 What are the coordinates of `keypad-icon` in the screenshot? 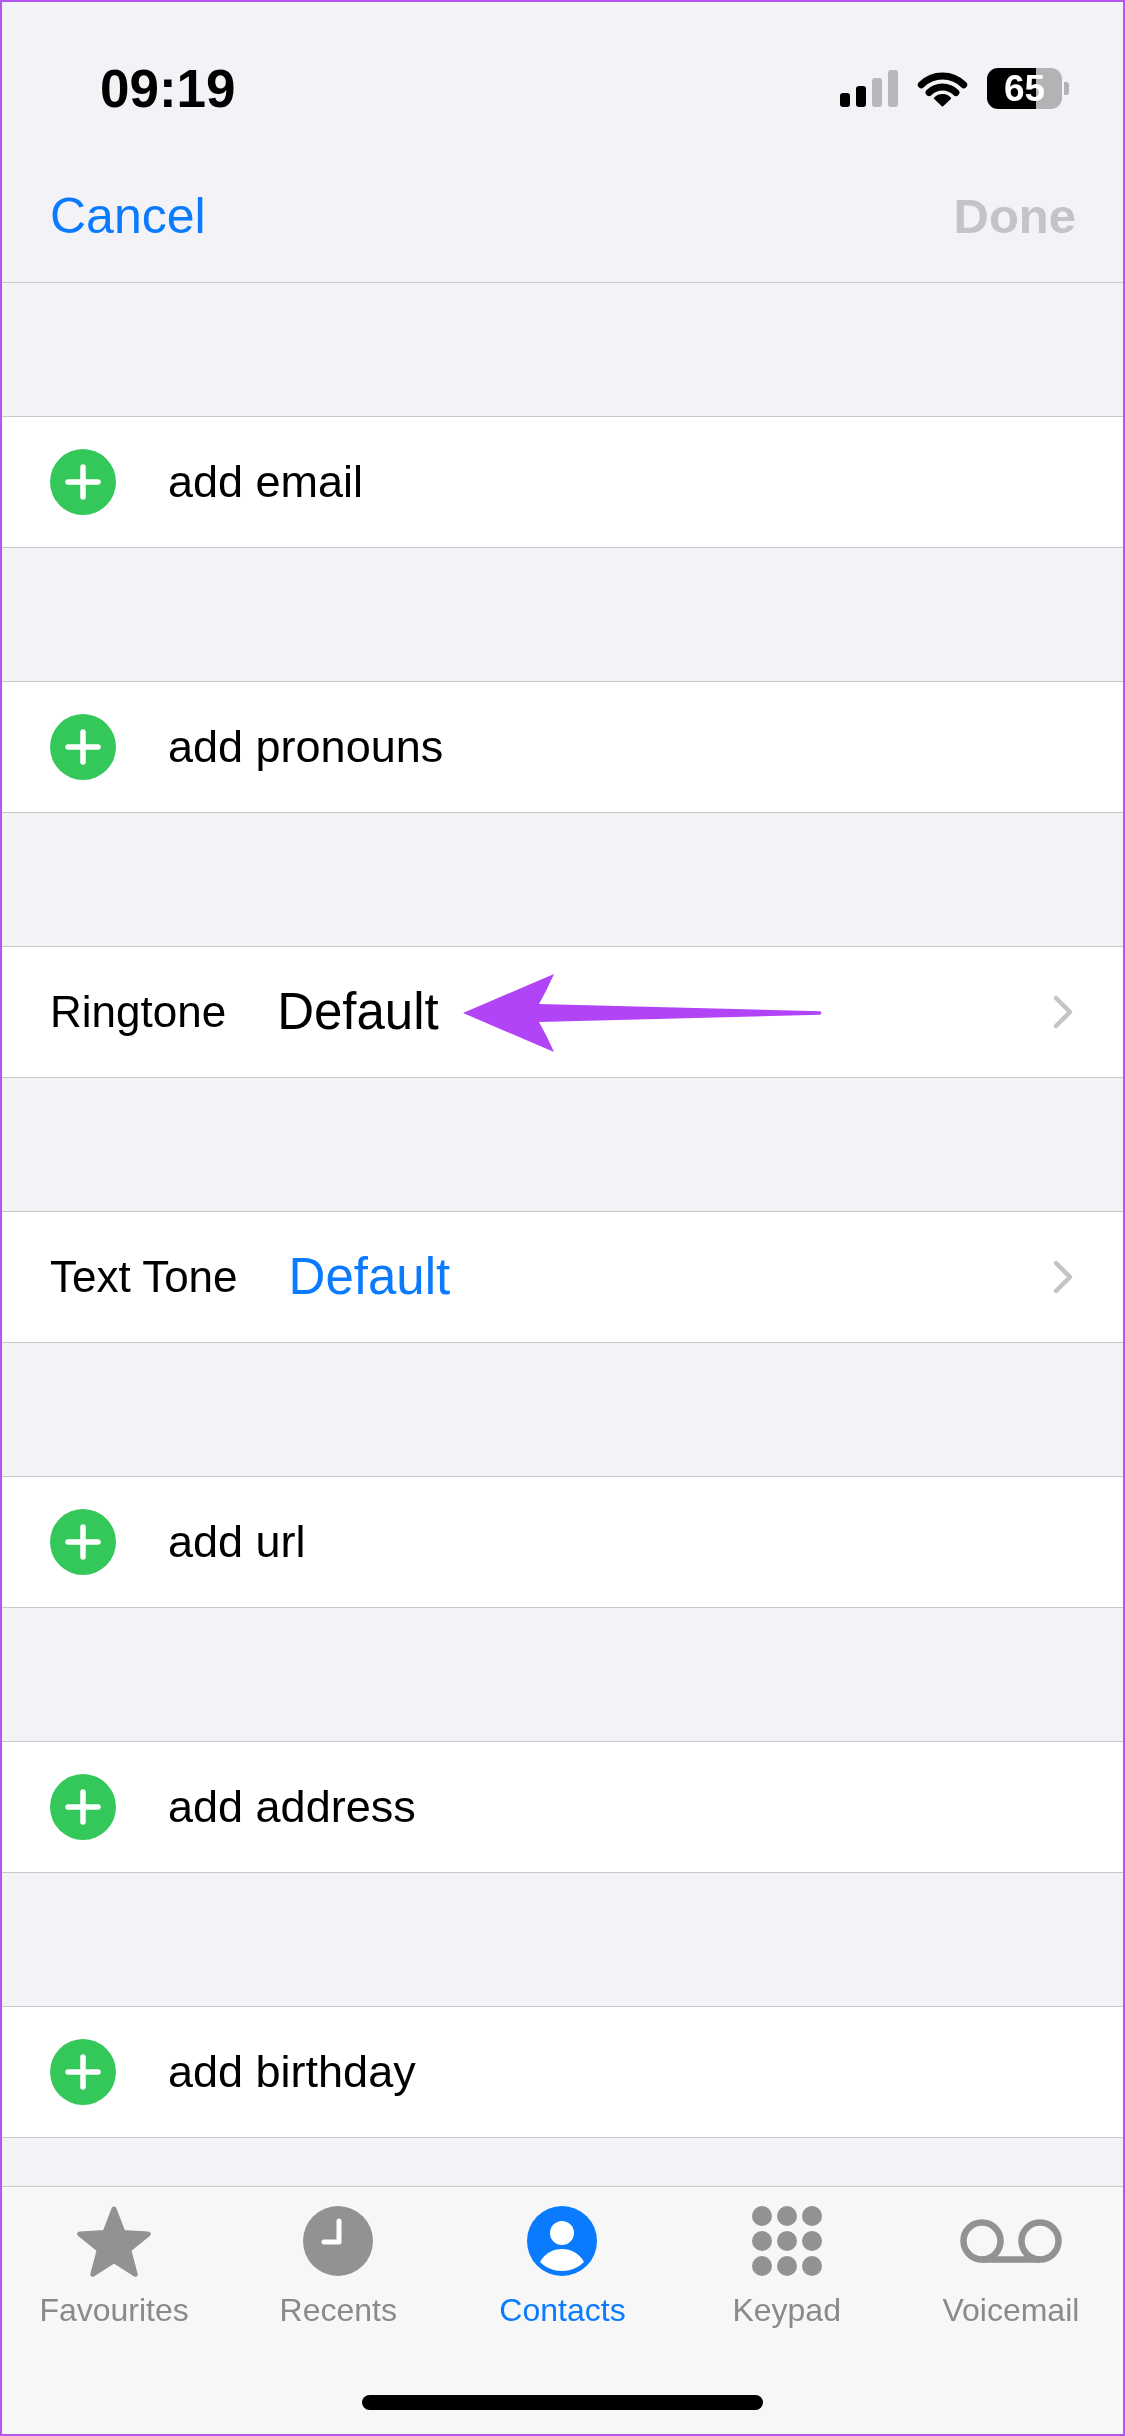 It's located at (786, 2241).